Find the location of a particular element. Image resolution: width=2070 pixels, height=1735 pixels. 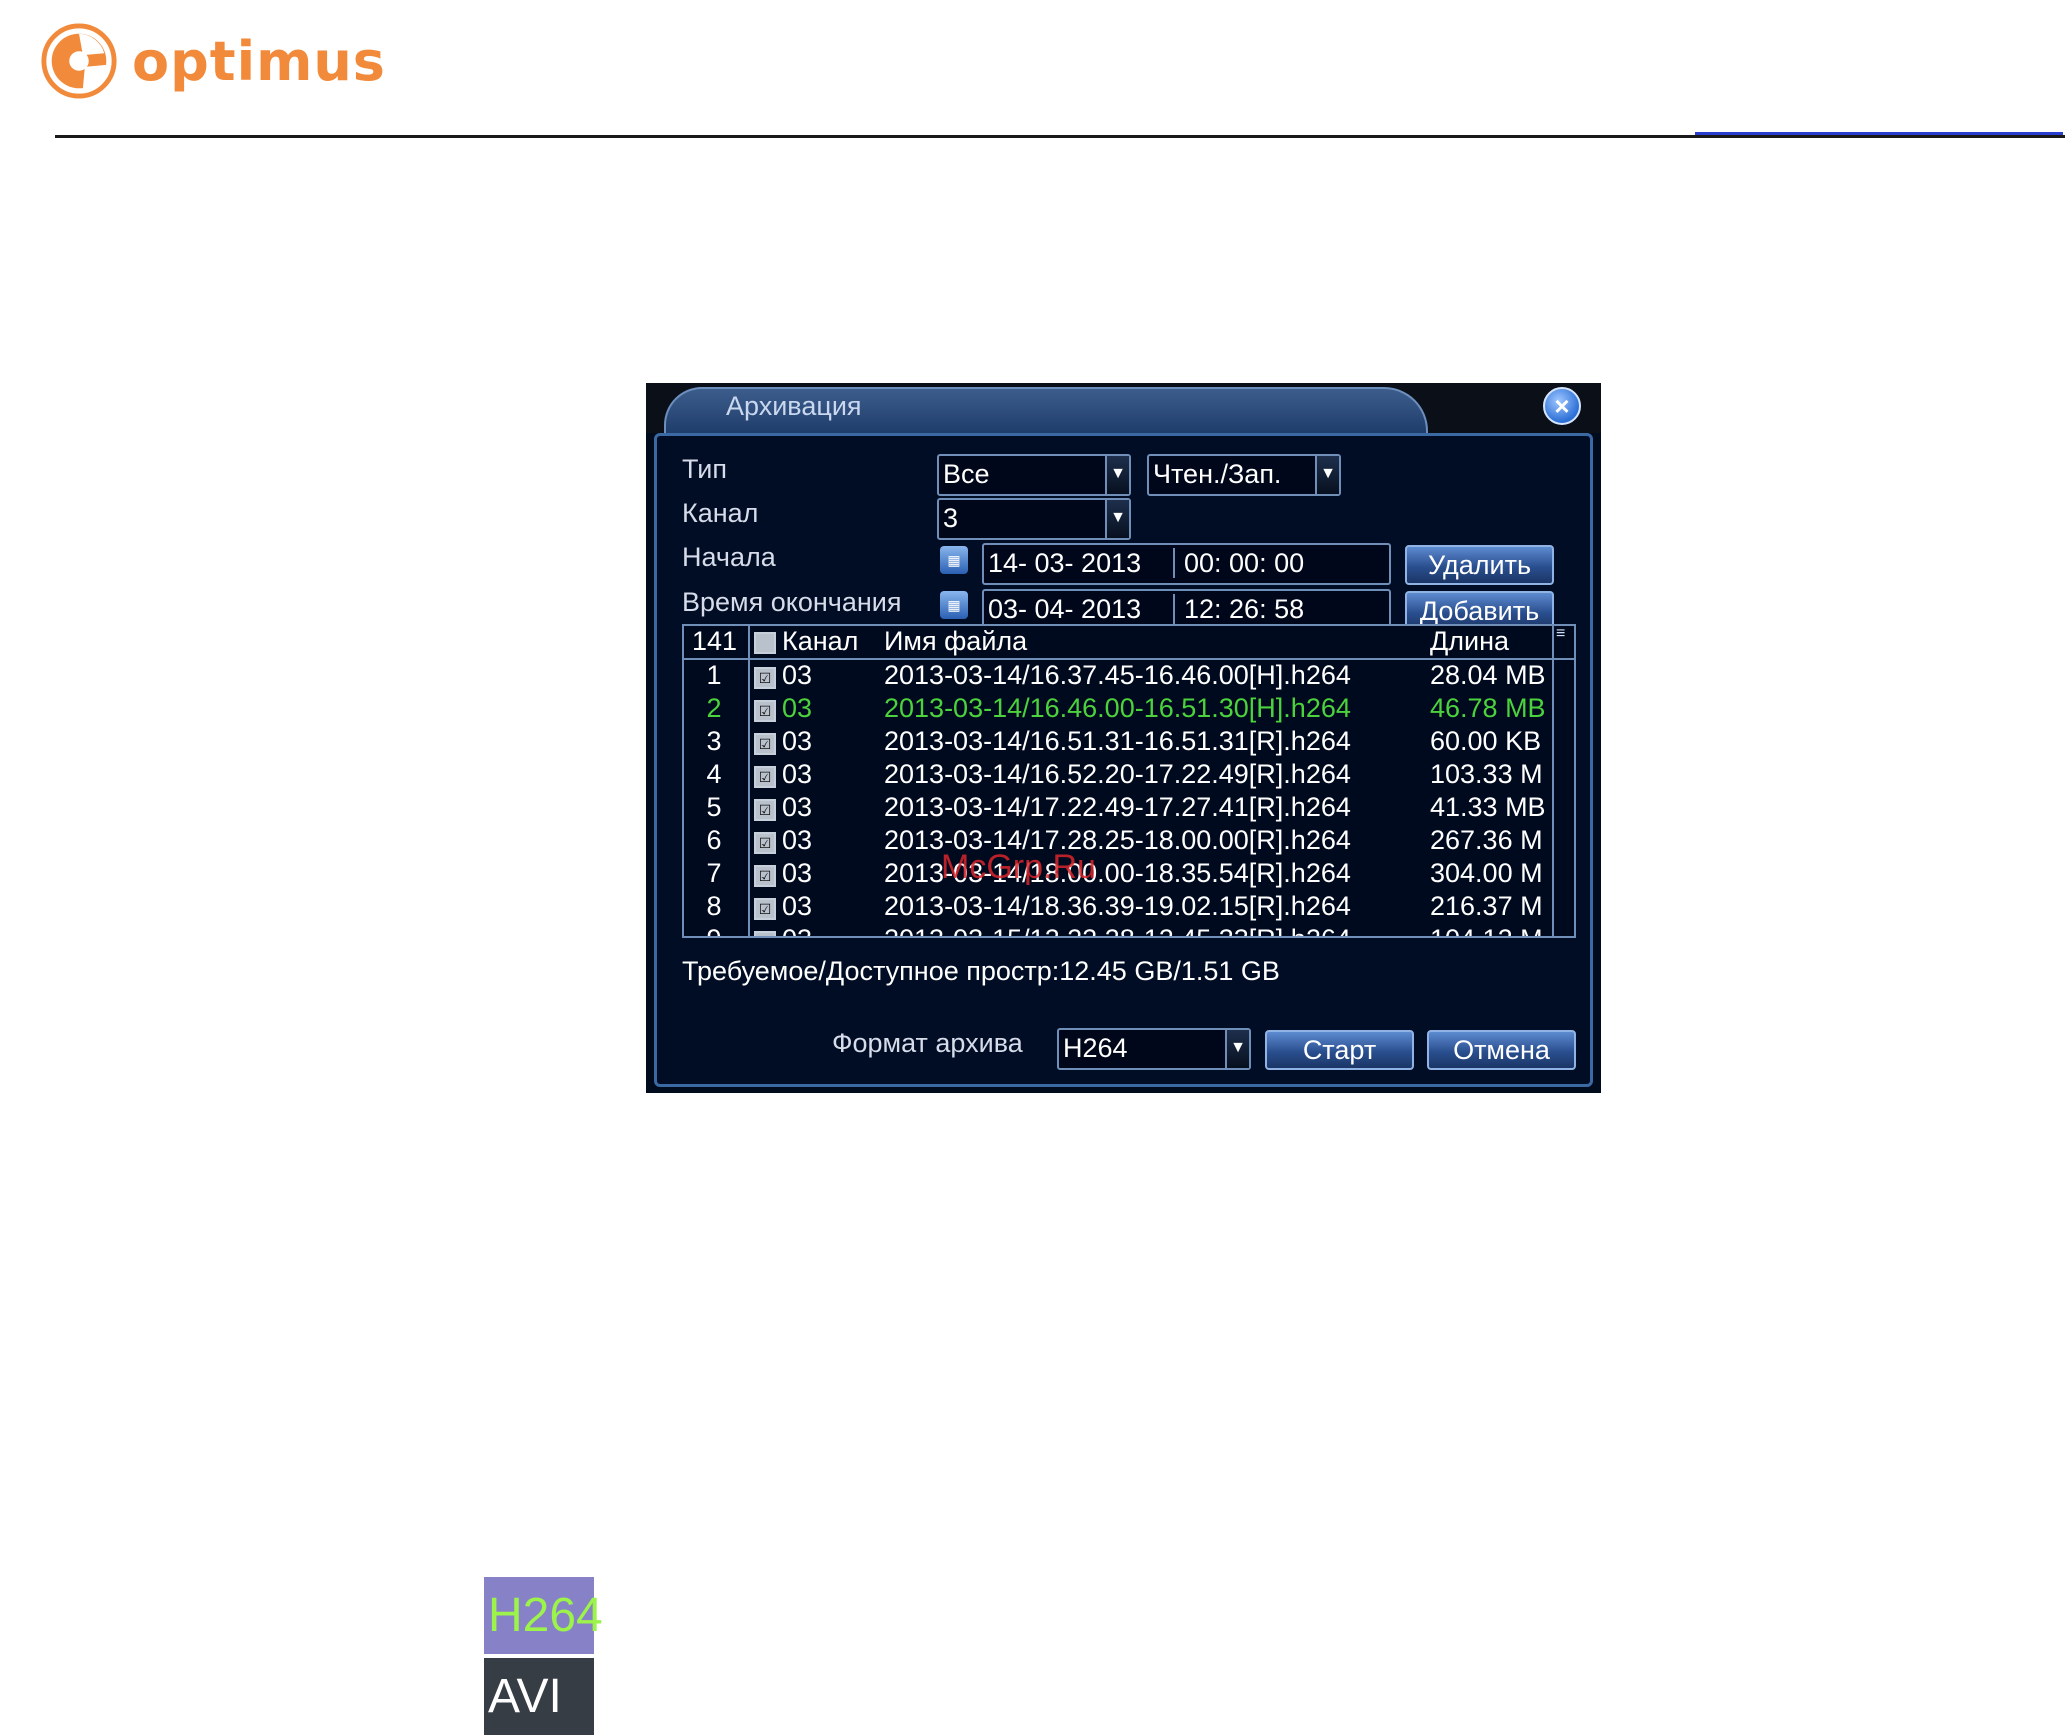

channel-select: 3 ▼ is located at coordinates (1034, 519).